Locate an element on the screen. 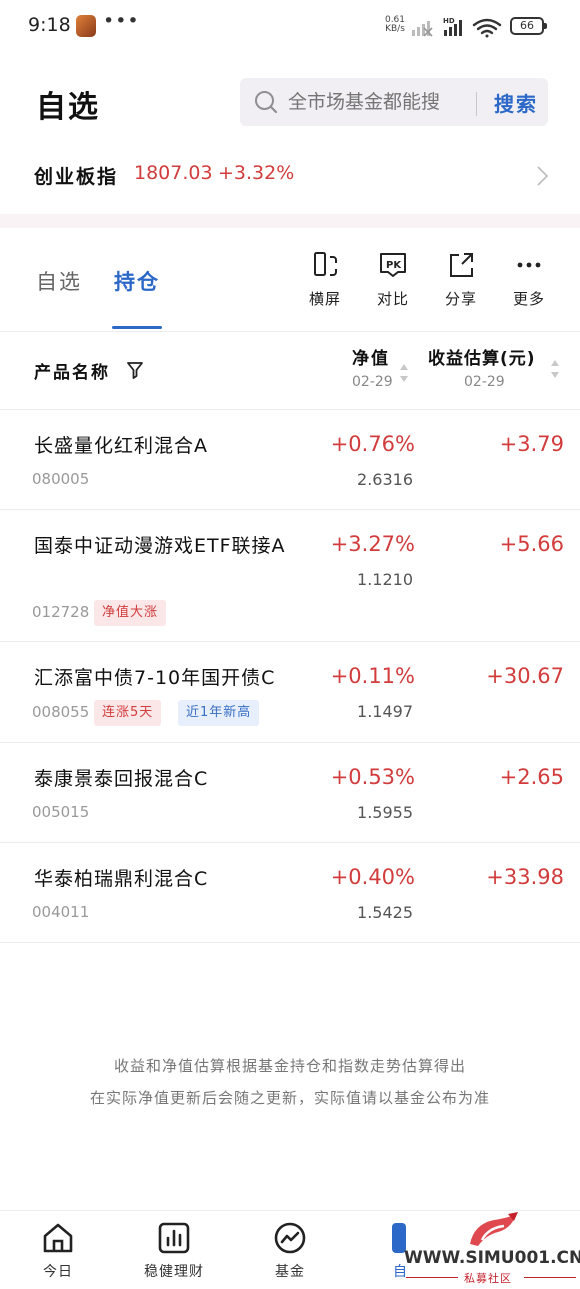 This screenshot has height=1289, width=580. fund-tag: 净值大涨 is located at coordinates (130, 613).